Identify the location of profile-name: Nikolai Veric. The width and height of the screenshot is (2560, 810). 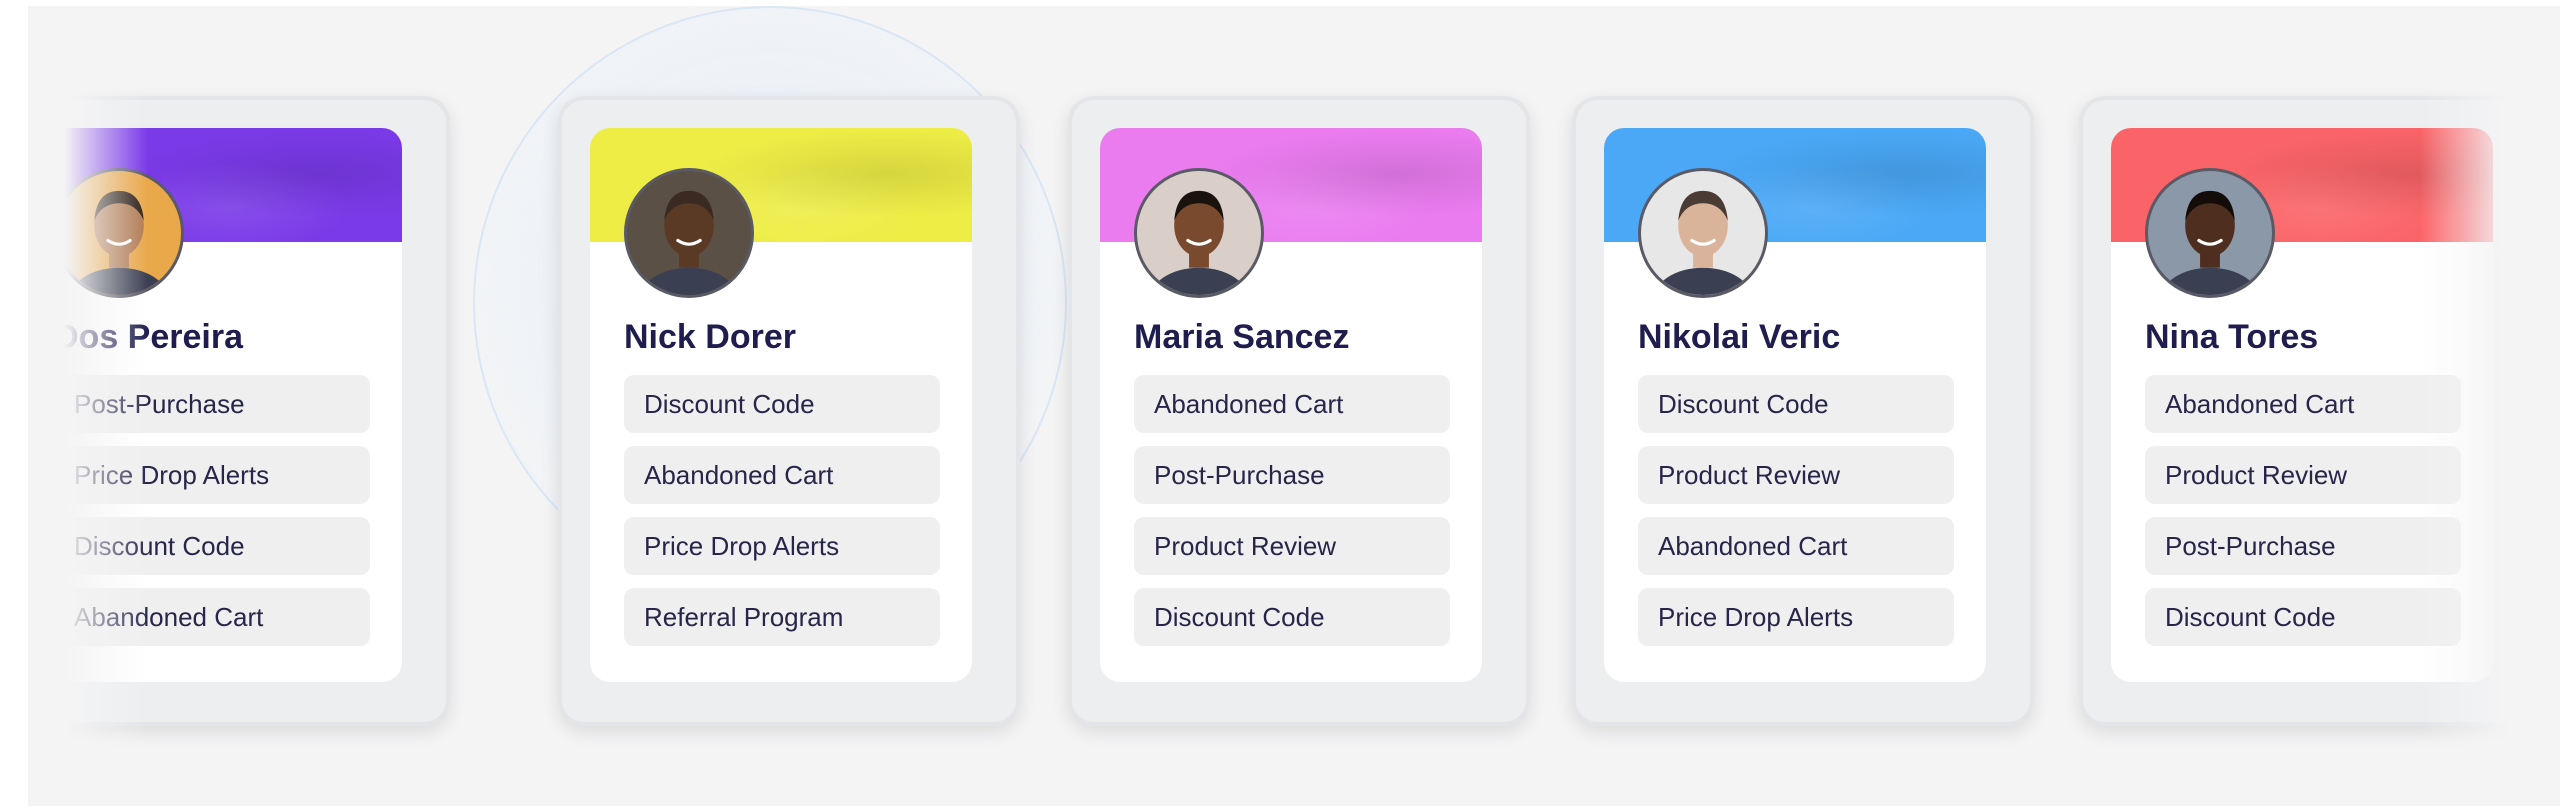
(1739, 337).